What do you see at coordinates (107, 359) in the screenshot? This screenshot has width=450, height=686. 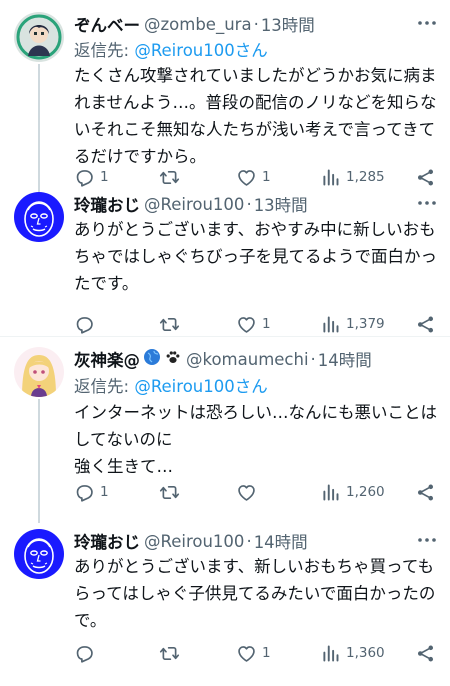 I see `display-name: 灰神楽@` at bounding box center [107, 359].